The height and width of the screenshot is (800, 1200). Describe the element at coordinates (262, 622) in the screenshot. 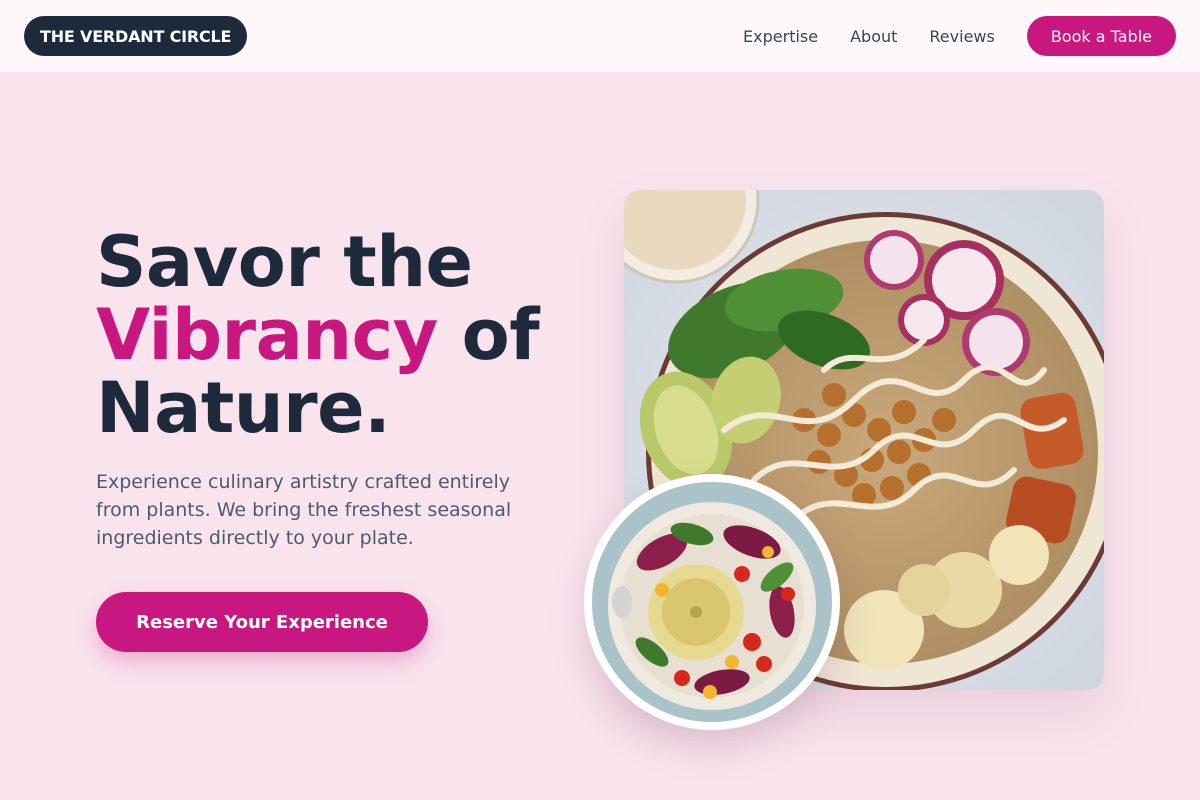

I see `reserve-experience-button: Reserve Your Experience` at that location.